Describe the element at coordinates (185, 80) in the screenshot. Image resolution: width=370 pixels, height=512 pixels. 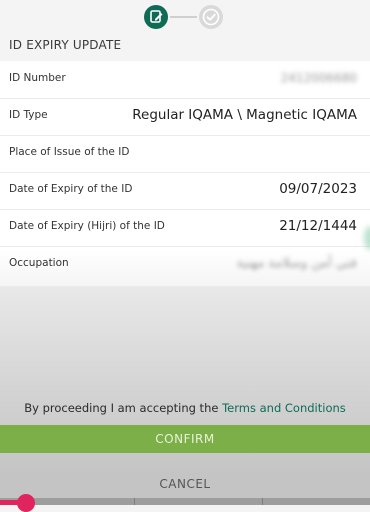
I see `id-number-row: ID Number 2412006680` at that location.